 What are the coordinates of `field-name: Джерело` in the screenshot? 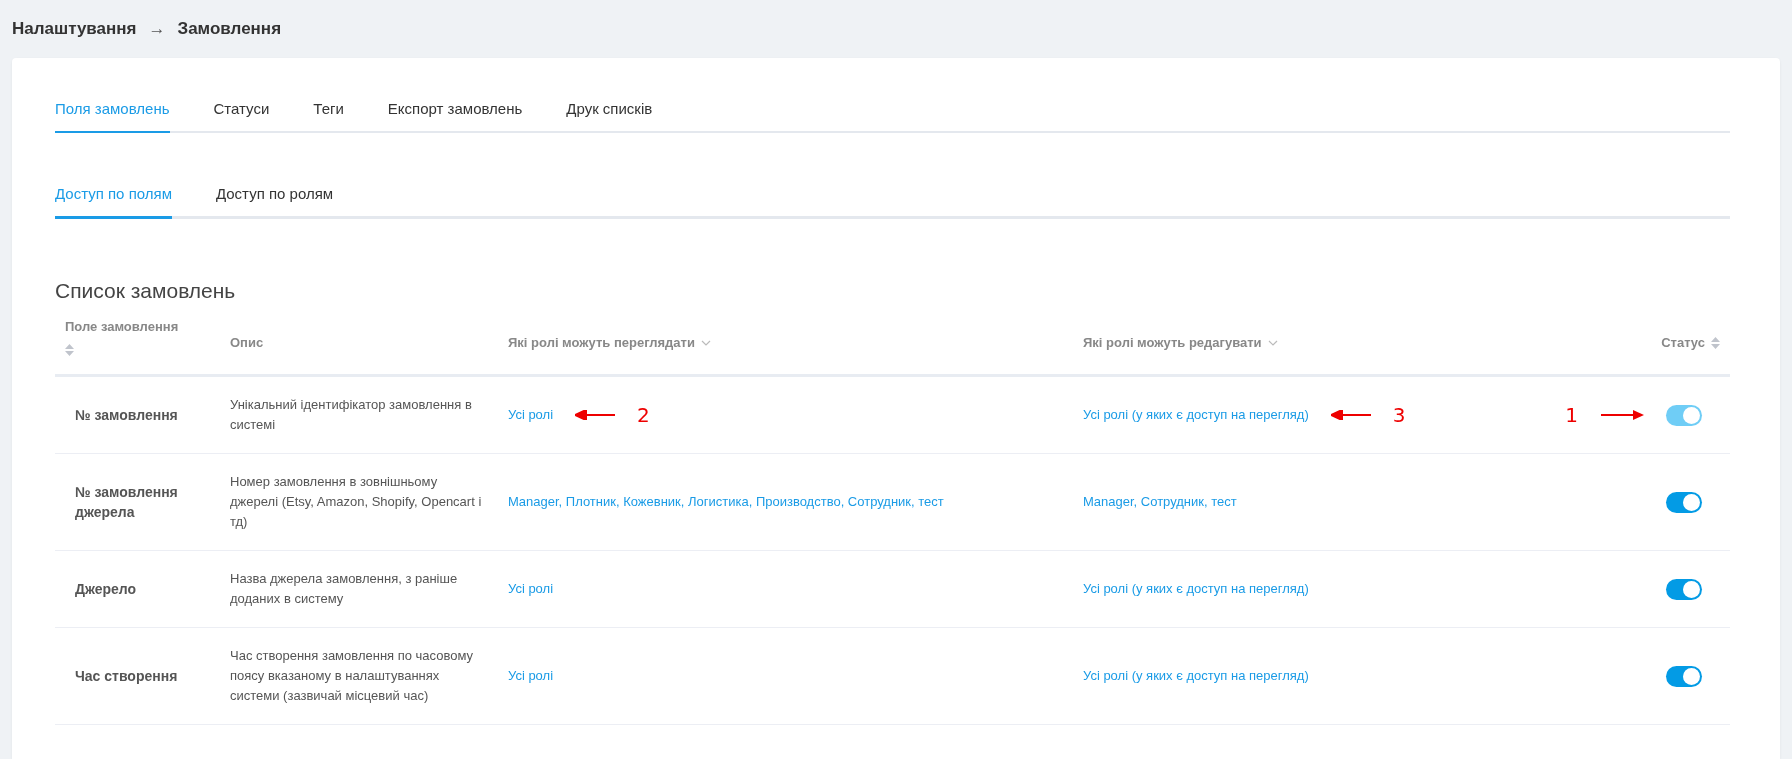 It's located at (105, 589).